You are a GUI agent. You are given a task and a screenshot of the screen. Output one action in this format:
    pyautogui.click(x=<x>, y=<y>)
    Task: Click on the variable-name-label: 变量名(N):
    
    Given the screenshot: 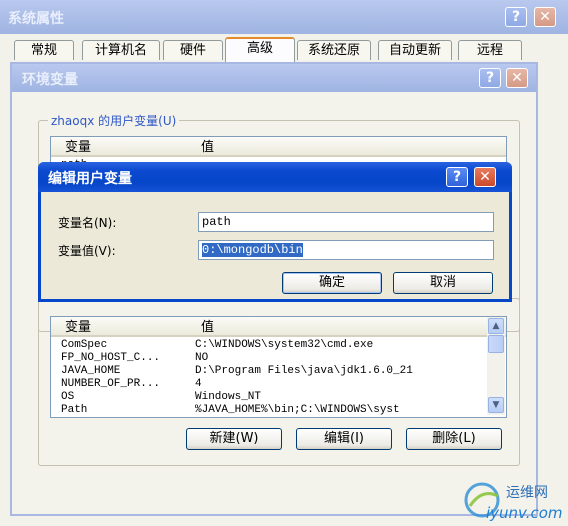 What is the action you would take?
    pyautogui.click(x=87, y=223)
    